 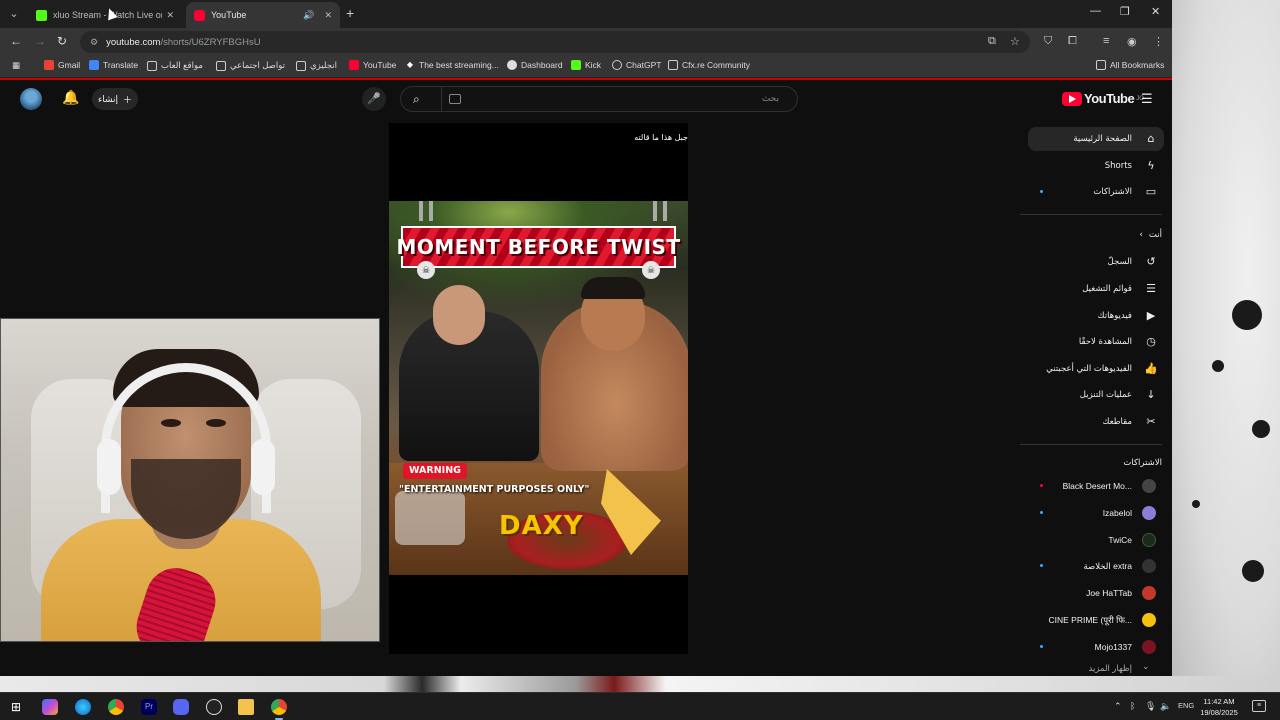 I want to click on tray-bluetooth-icon: ᛒ, so click(x=1132, y=706).